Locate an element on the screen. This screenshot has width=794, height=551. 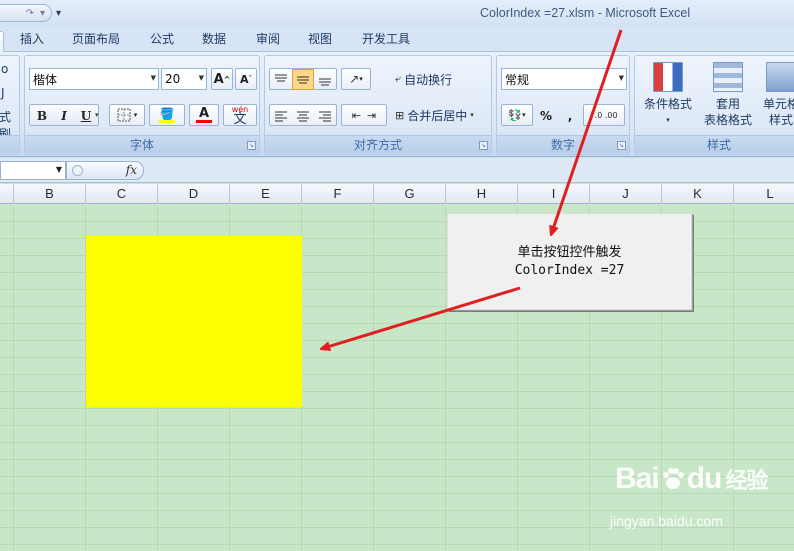
tab-data: 数据 is located at coordinates (214, 41).